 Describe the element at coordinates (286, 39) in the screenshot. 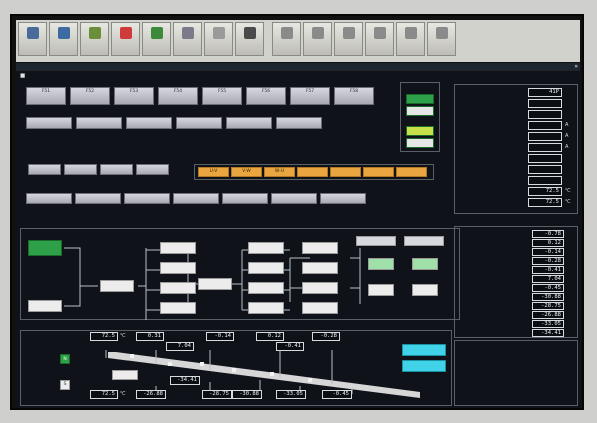

I see `back-button: #8a8a8a` at that location.